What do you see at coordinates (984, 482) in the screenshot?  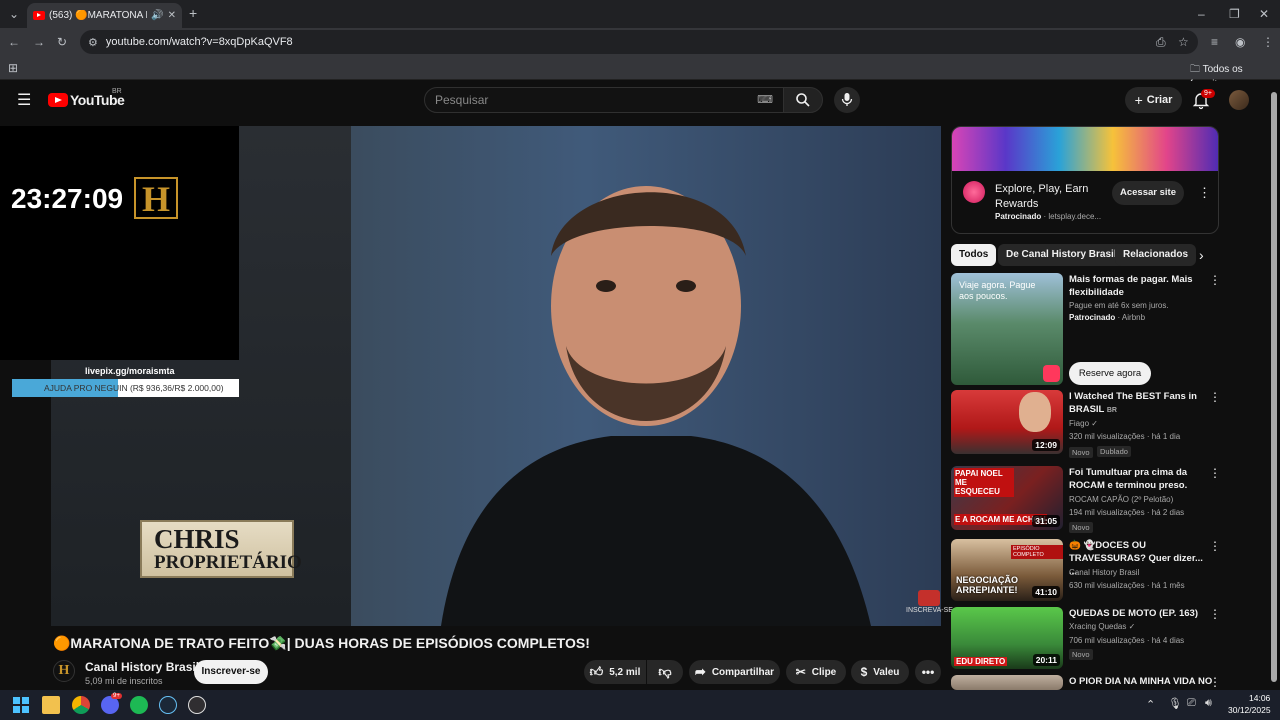 I see `thumb-overlay-text: PAPAI NOEL ME ESQUECEU` at bounding box center [984, 482].